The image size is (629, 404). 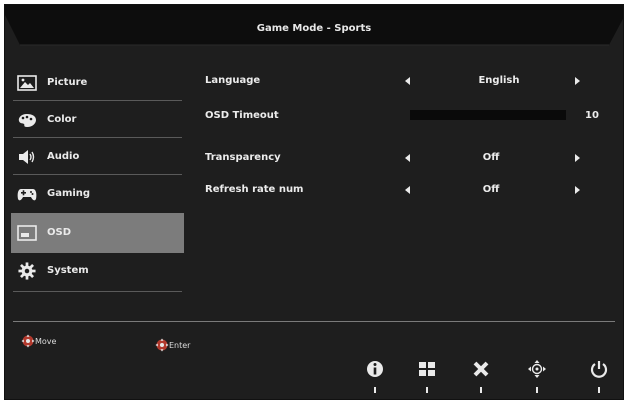 I want to click on picture-icon, so click(x=27, y=83).